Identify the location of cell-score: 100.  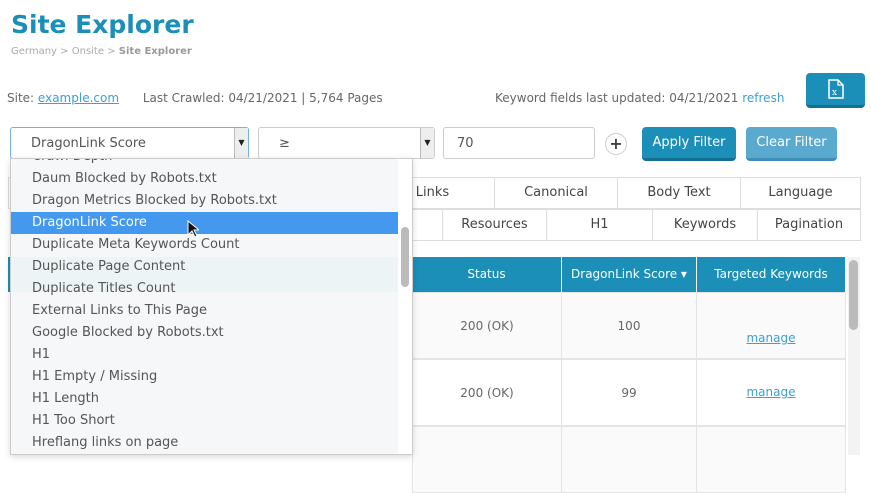
(629, 325).